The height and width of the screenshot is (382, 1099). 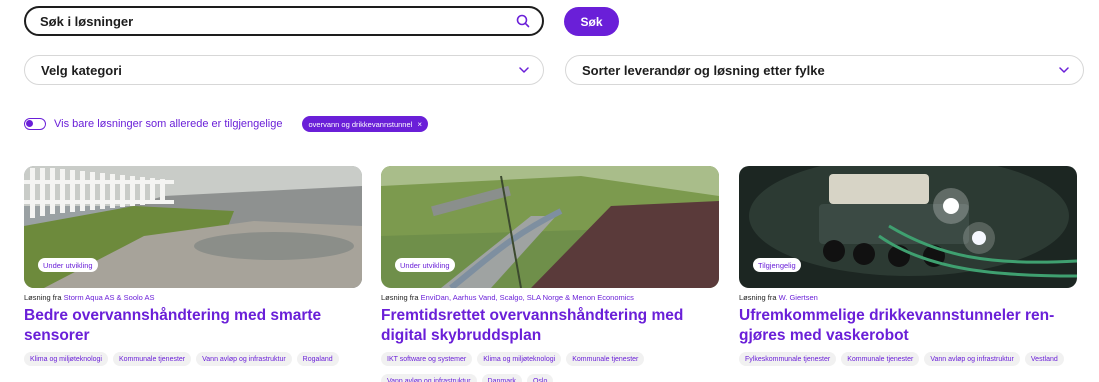 I want to click on vendor-link: Storm Aqua AS & Soolo AS, so click(x=109, y=297).